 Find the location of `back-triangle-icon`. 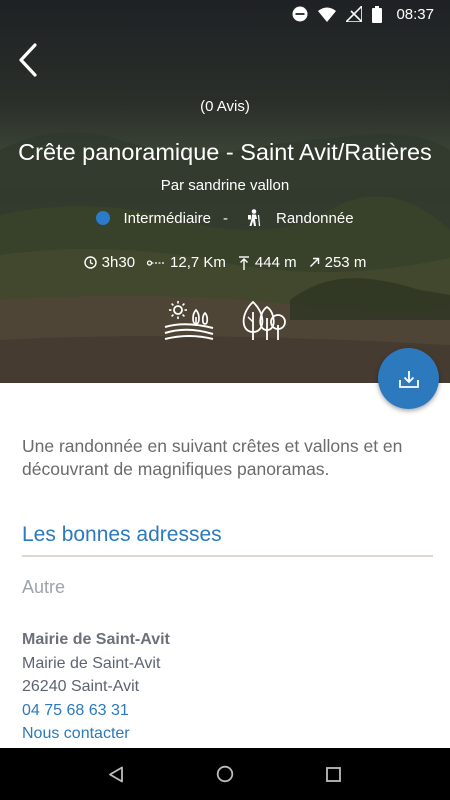

back-triangle-icon is located at coordinates (116, 774).